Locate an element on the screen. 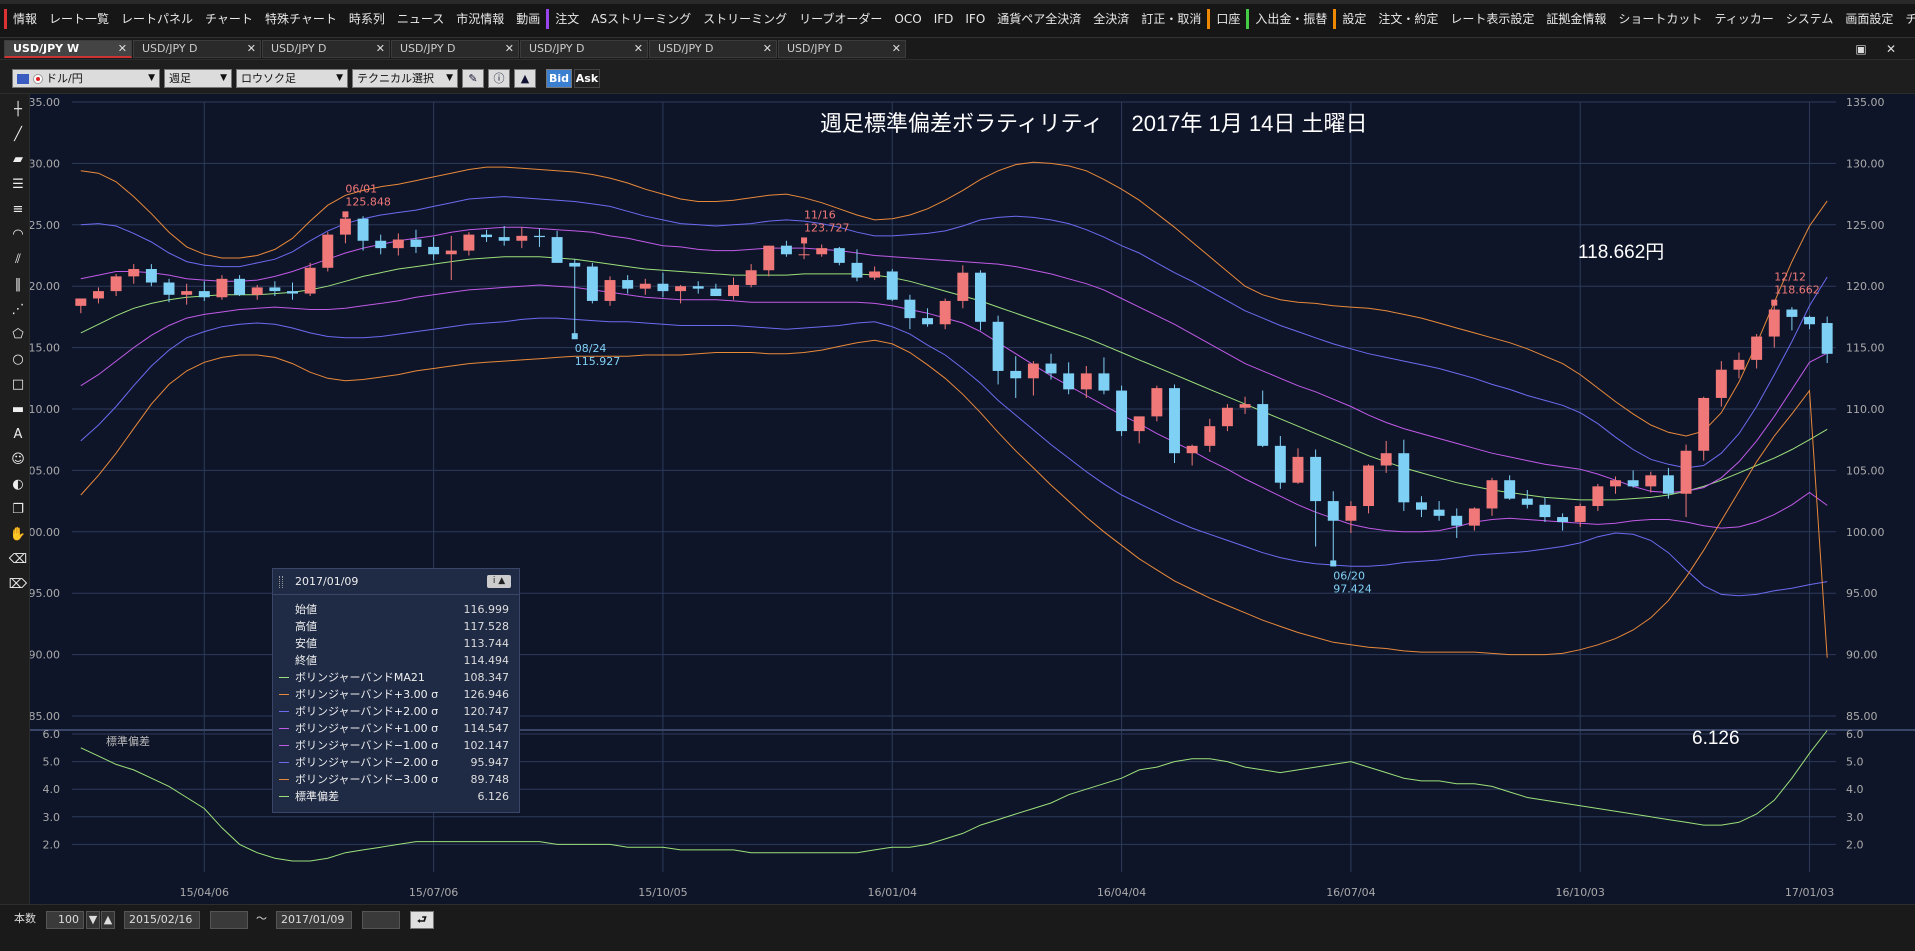 The width and height of the screenshot is (1915, 951). info-row-value: 120.747 is located at coordinates (486, 711).